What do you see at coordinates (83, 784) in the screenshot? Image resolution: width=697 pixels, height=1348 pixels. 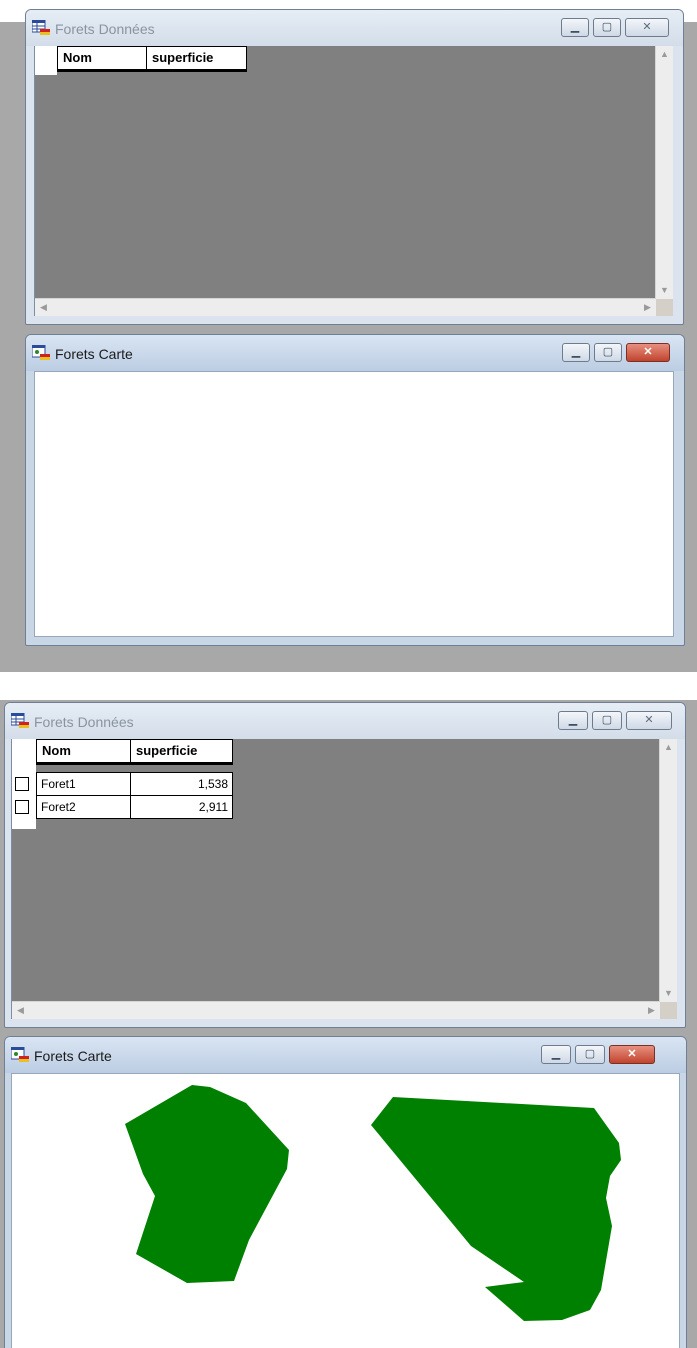 I see `table-cell-nom: Foret1` at bounding box center [83, 784].